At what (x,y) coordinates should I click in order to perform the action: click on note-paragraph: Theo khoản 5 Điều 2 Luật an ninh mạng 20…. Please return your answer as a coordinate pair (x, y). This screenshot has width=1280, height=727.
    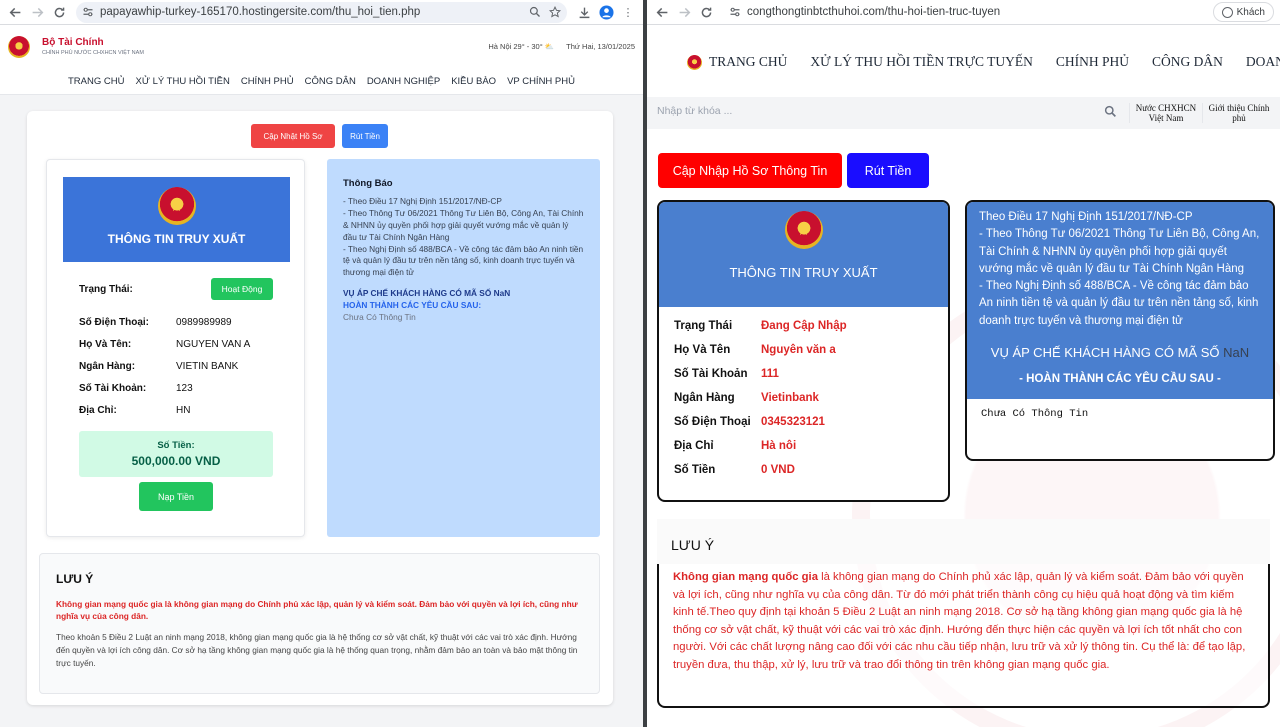
    Looking at the image, I should click on (317, 650).